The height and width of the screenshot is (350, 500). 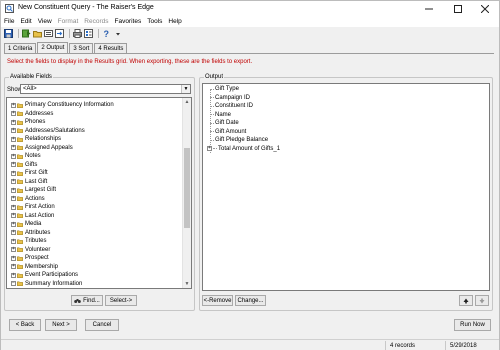 What do you see at coordinates (30, 250) in the screenshot?
I see `tree-item: + Volunteer` at bounding box center [30, 250].